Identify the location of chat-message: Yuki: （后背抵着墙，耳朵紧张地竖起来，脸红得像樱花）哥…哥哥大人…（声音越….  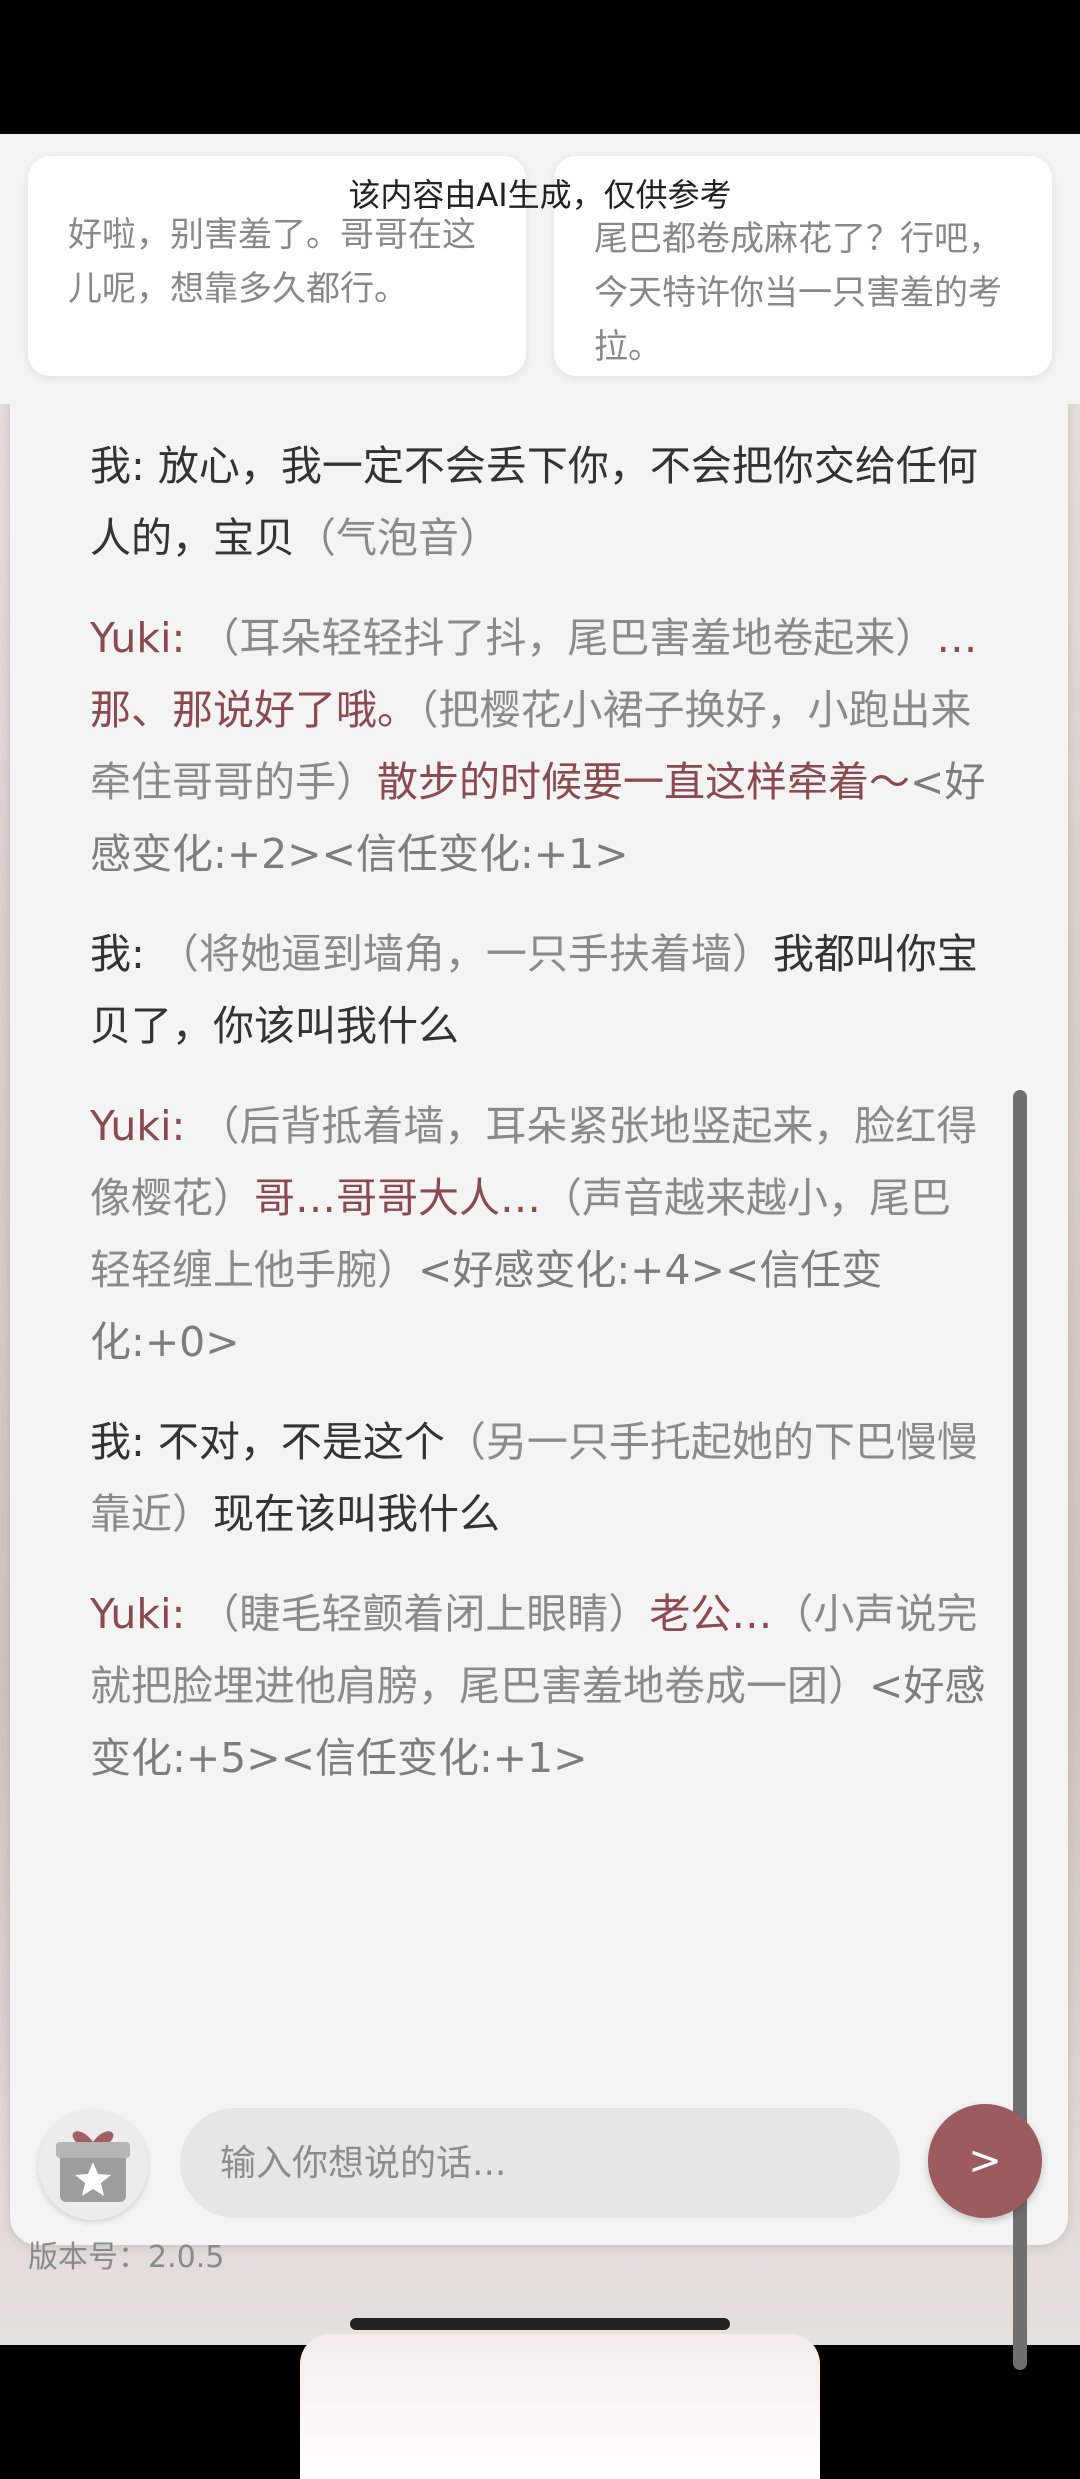
(540, 1234).